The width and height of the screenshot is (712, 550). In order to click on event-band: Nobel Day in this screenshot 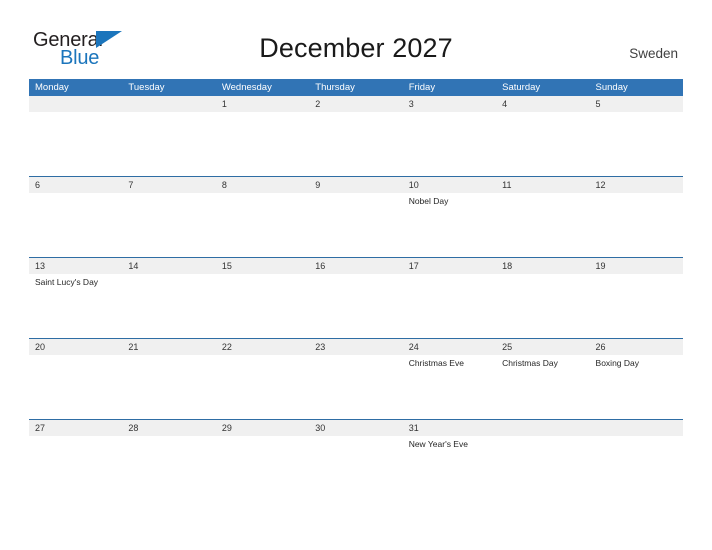, I will do `click(356, 225)`.